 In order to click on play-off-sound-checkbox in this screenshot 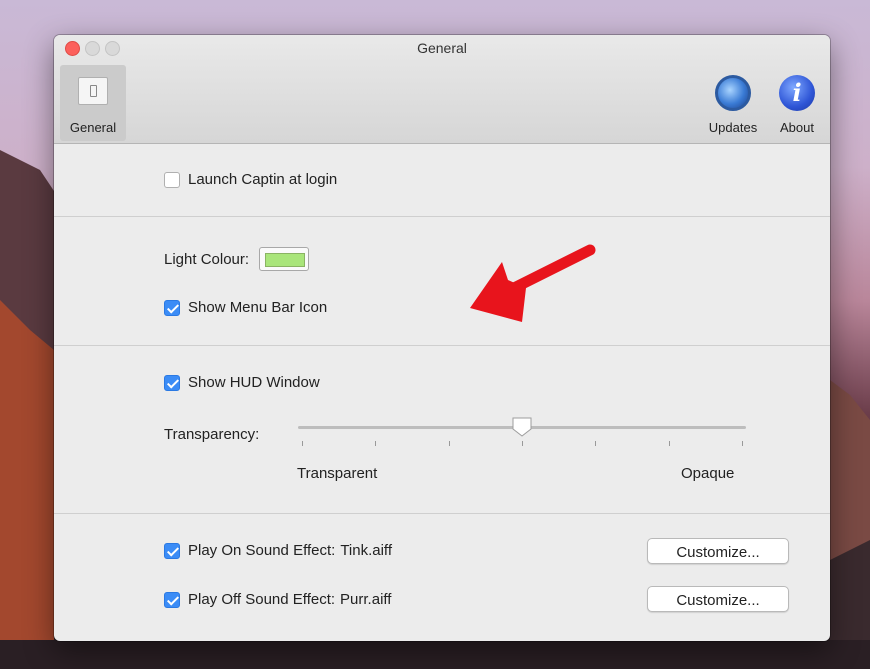, I will do `click(172, 599)`.